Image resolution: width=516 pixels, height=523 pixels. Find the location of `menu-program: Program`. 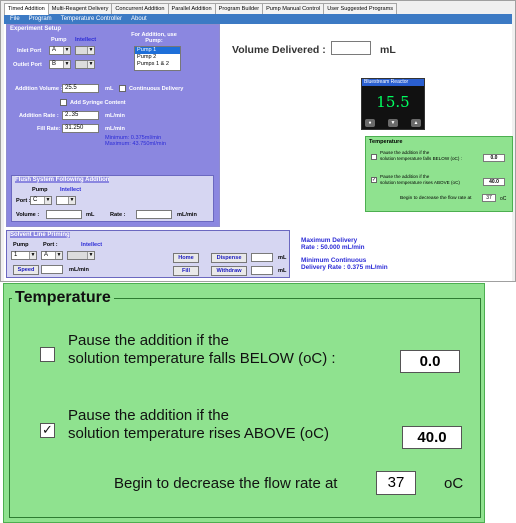

menu-program: Program is located at coordinates (40, 19).